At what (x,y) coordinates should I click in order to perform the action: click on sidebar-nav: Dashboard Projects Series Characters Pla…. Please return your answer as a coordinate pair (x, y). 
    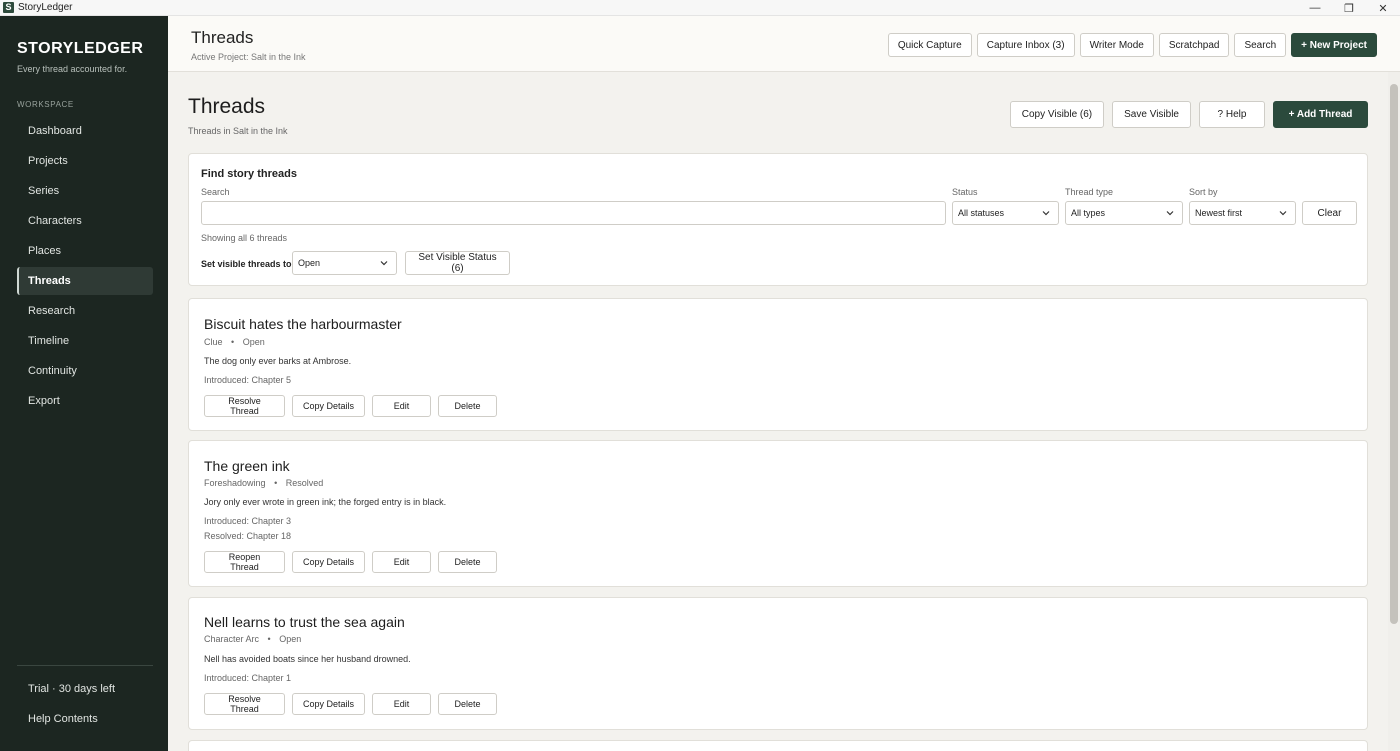
    Looking at the image, I should click on (85, 267).